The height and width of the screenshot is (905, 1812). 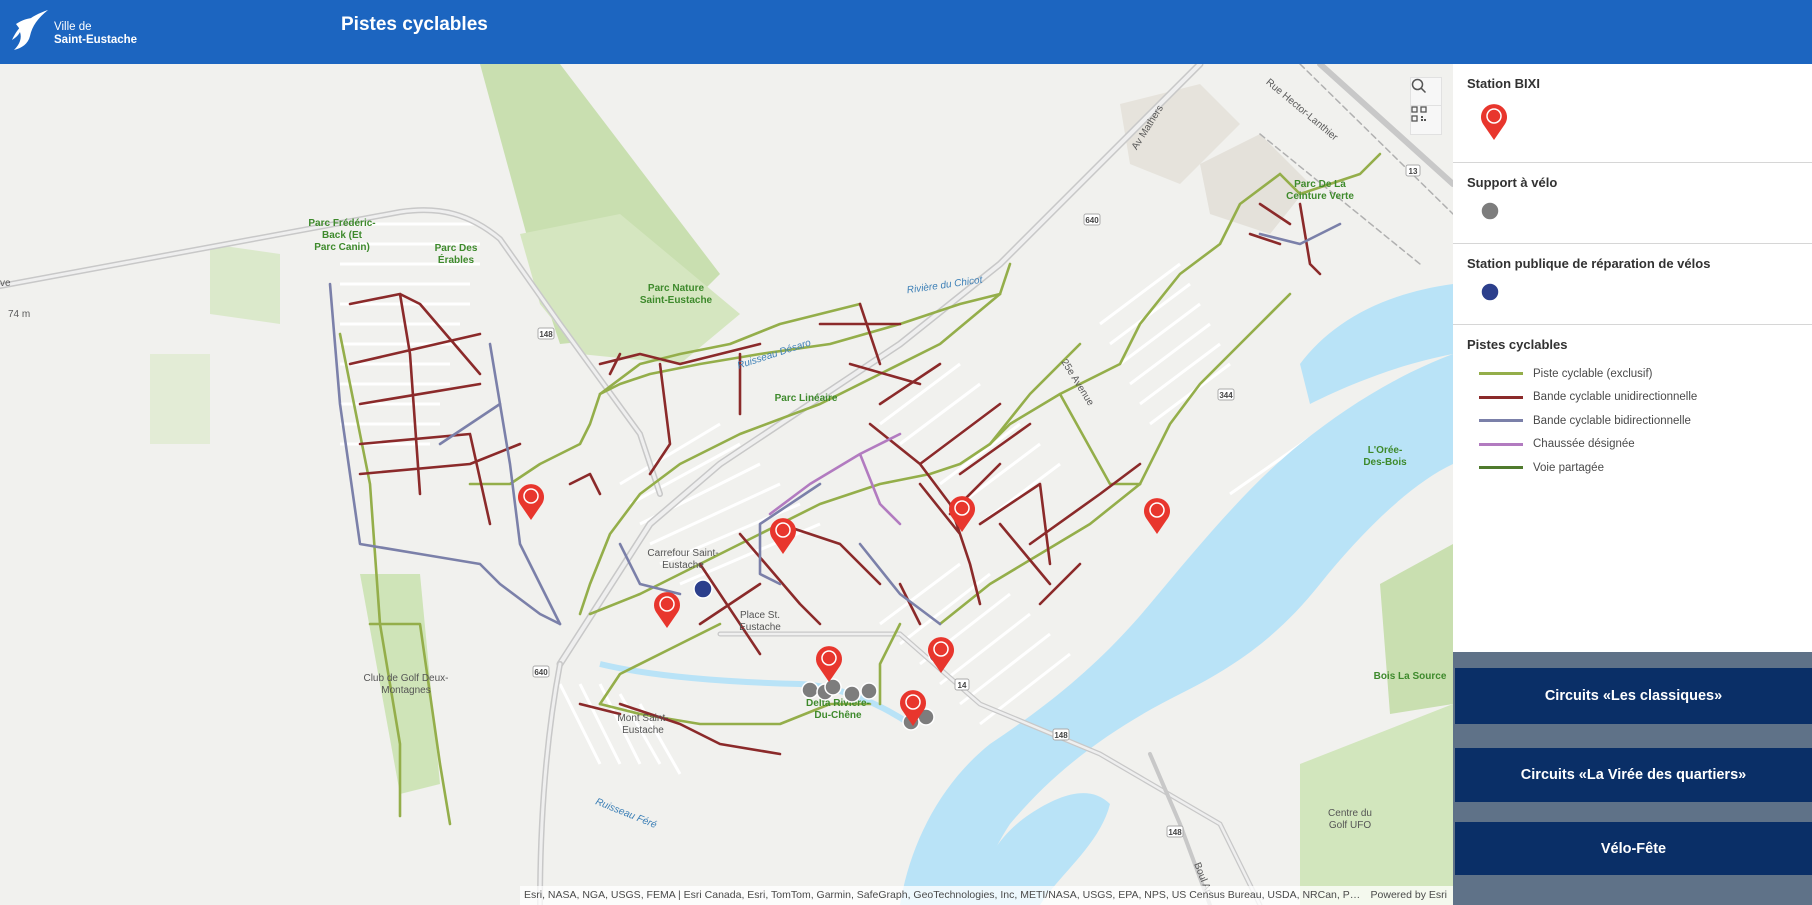 I want to click on qr-code-button, so click(x=1426, y=120).